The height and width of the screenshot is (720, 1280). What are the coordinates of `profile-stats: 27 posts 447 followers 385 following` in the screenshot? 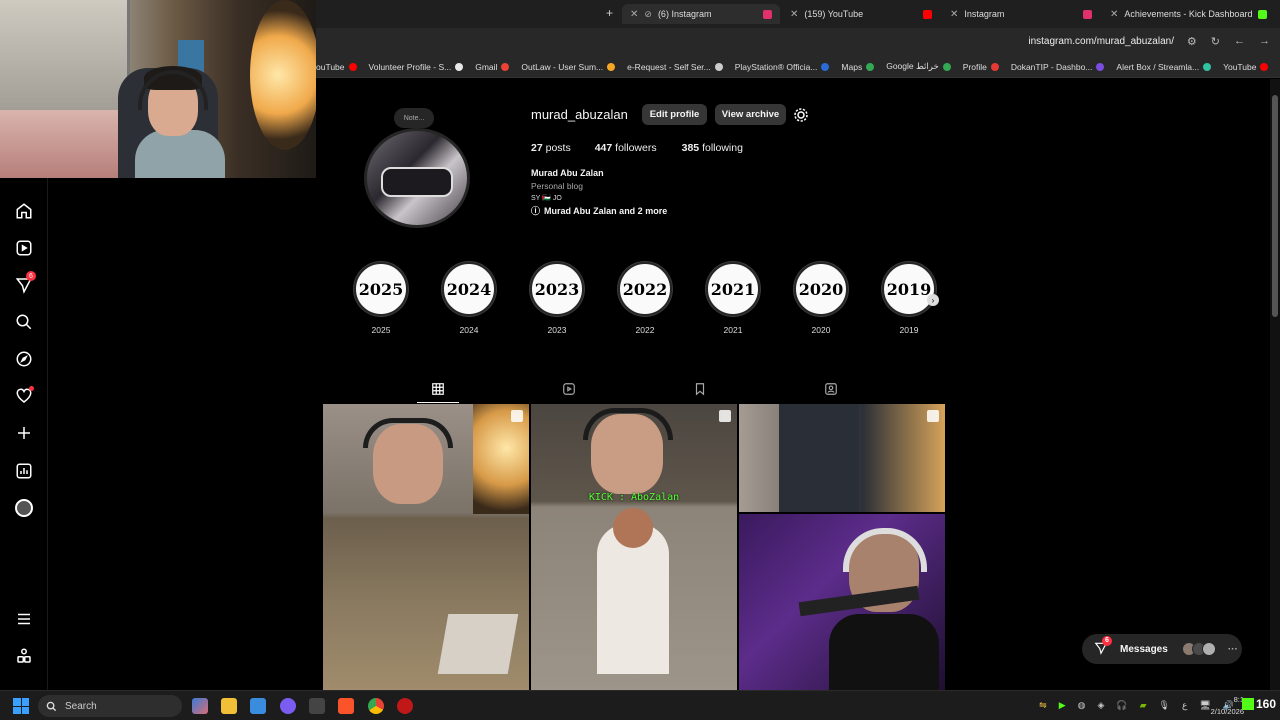 It's located at (637, 148).